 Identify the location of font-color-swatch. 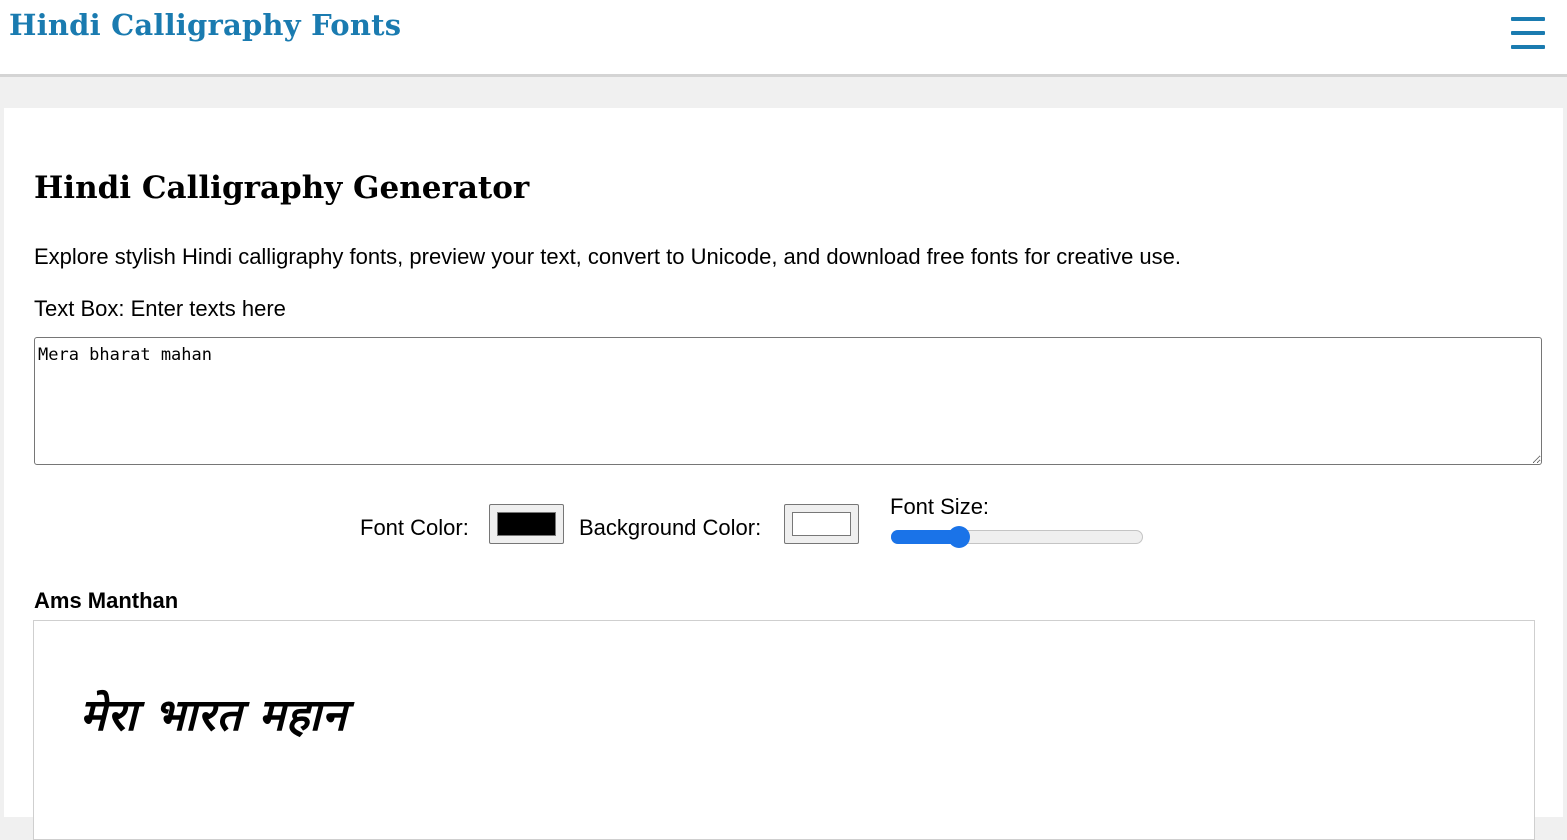
(526, 524).